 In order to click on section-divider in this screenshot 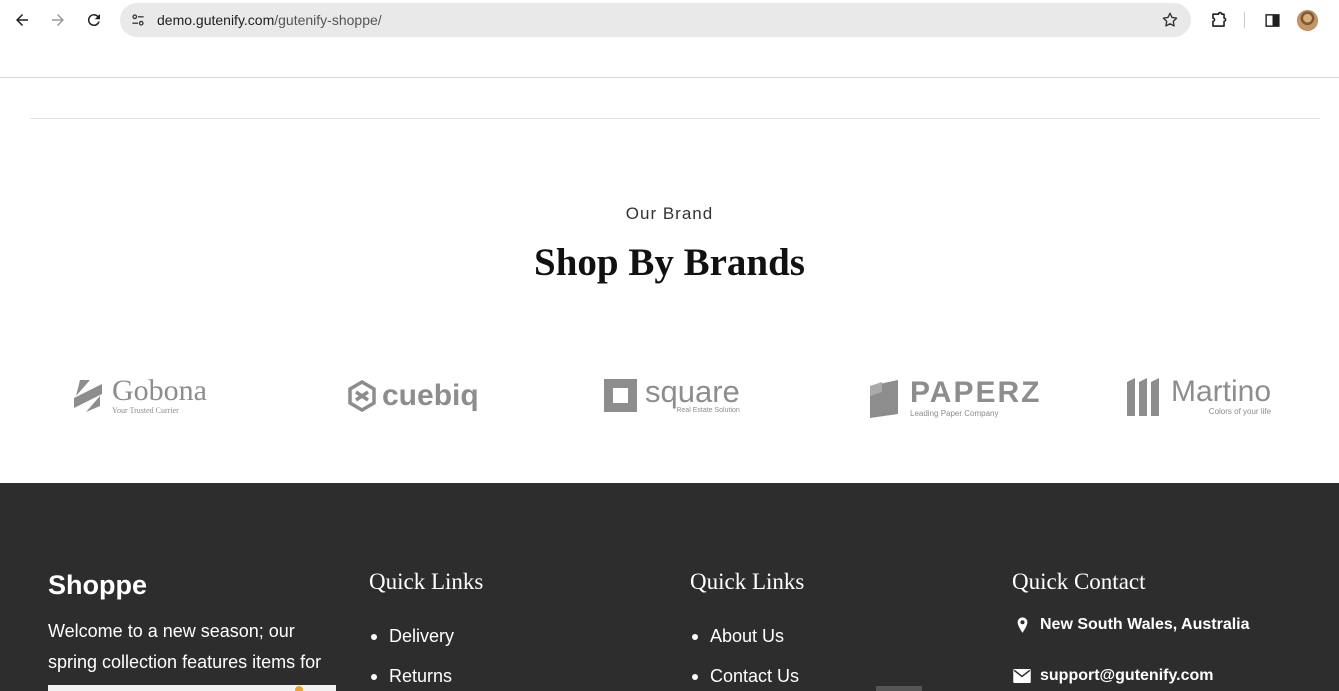, I will do `click(675, 118)`.